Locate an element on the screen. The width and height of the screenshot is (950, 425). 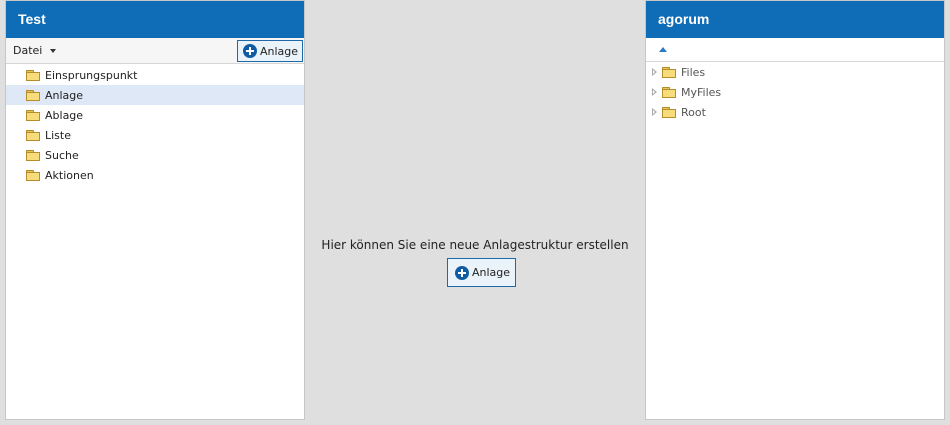
tree-item-label: Liste is located at coordinates (58, 135).